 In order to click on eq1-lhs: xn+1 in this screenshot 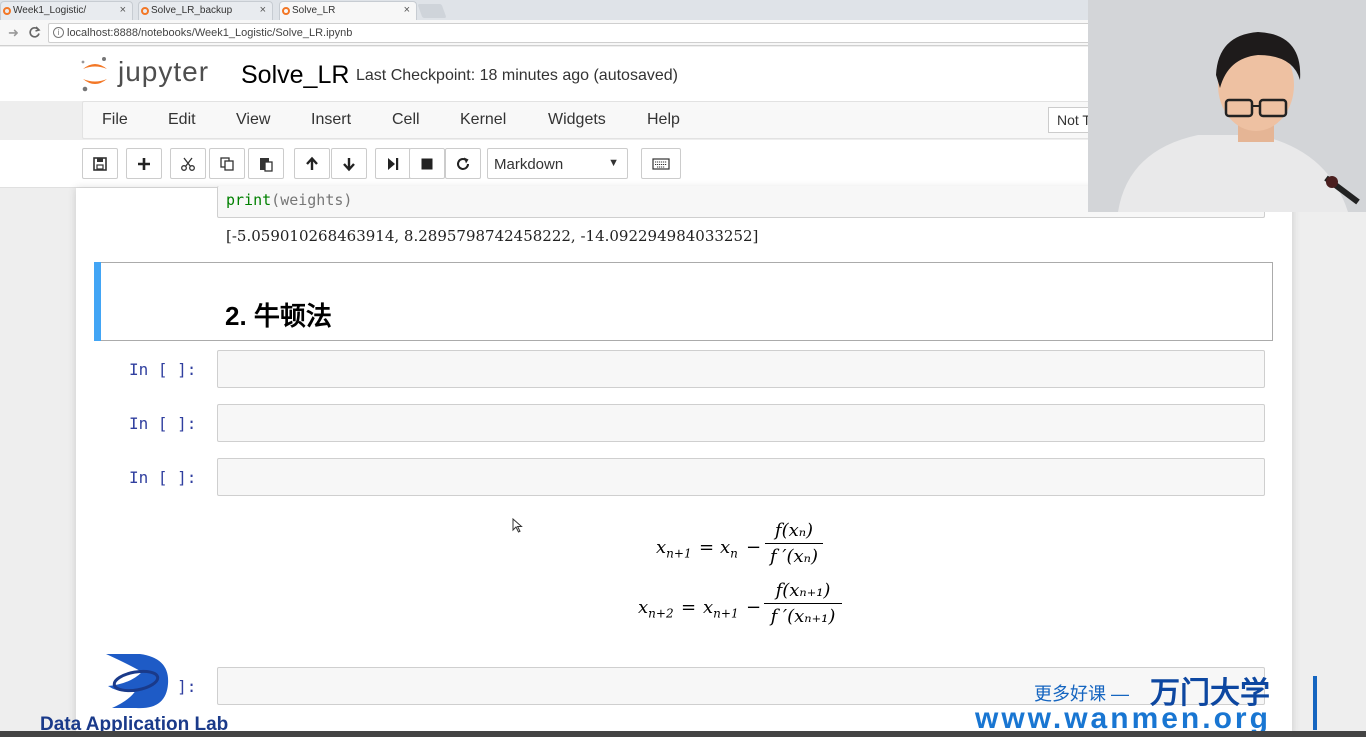, I will do `click(674, 549)`.